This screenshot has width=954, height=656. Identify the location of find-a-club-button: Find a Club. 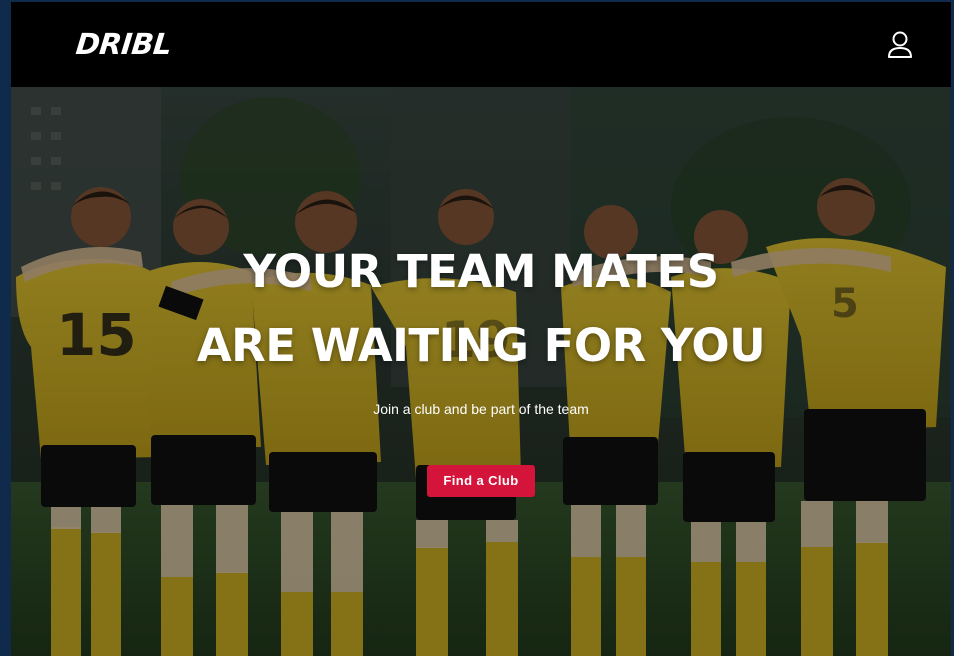
(481, 481).